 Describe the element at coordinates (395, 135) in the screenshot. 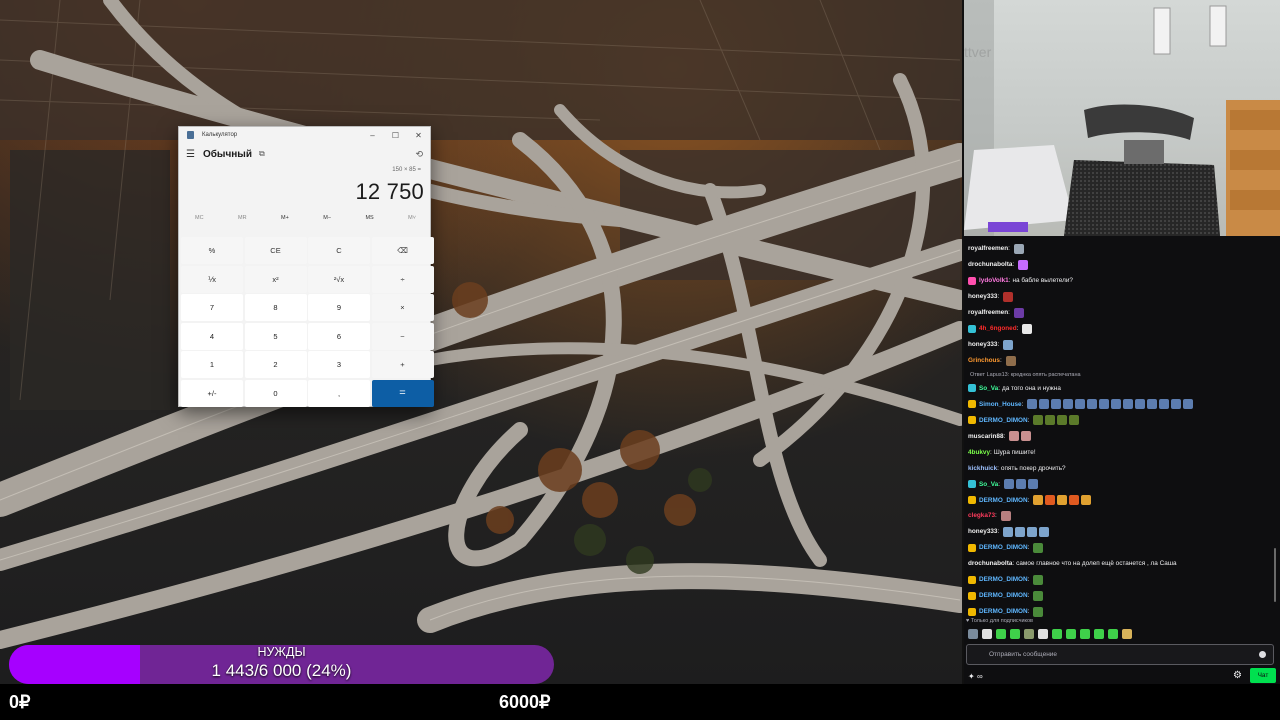

I see `maximize-icon: ☐` at that location.